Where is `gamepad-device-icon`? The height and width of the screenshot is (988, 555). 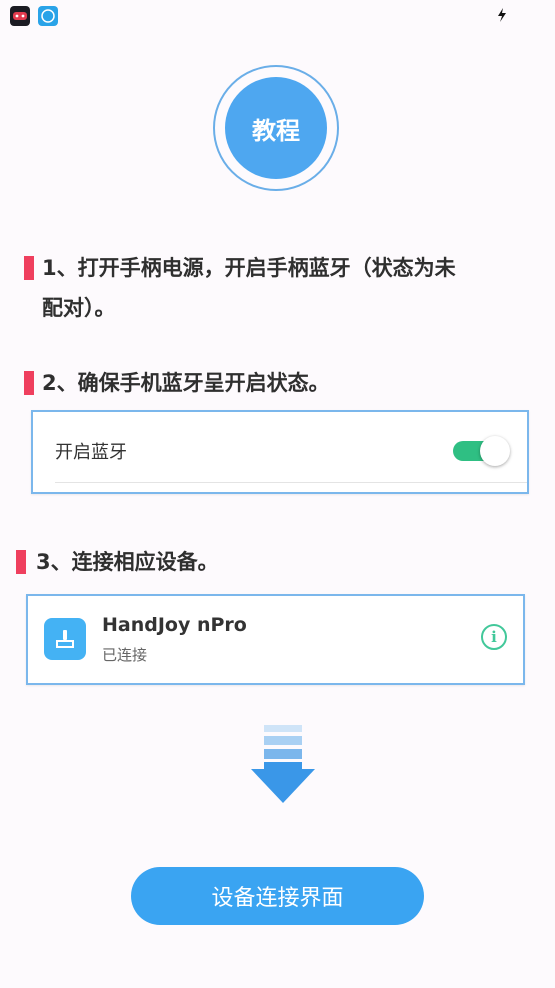
gamepad-device-icon is located at coordinates (65, 639).